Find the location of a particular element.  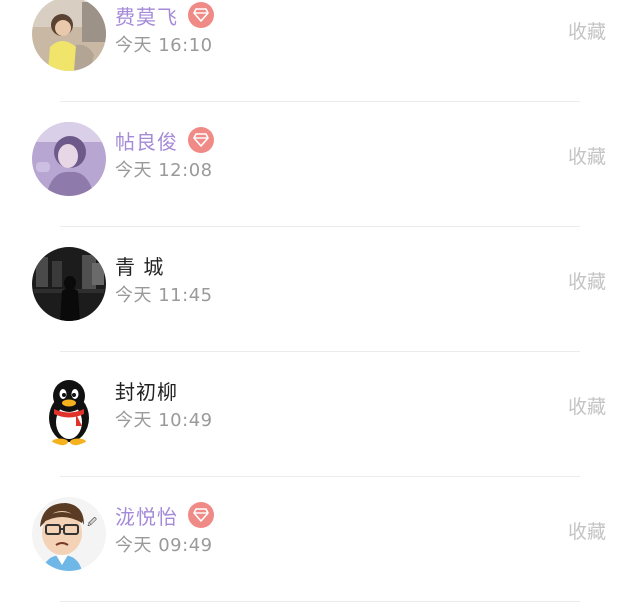

message-time: 今天 09:49 is located at coordinates (164, 545).